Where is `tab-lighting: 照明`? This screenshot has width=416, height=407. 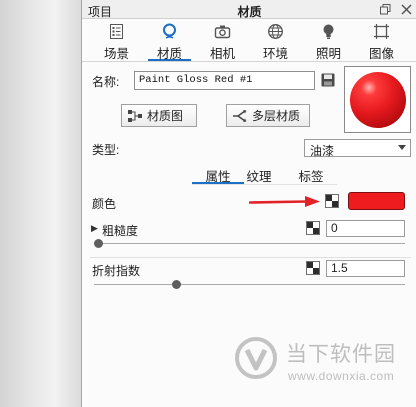
tab-lighting: 照明 is located at coordinates (328, 40).